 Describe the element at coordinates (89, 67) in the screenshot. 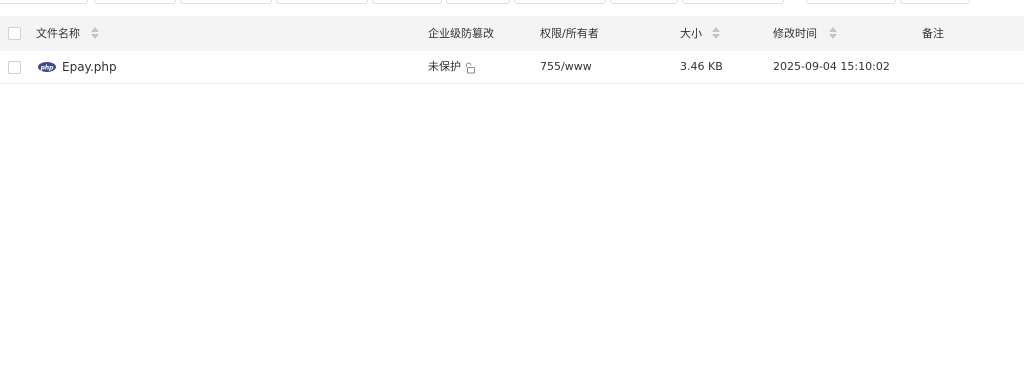

I see `file-name: Epay.php` at that location.